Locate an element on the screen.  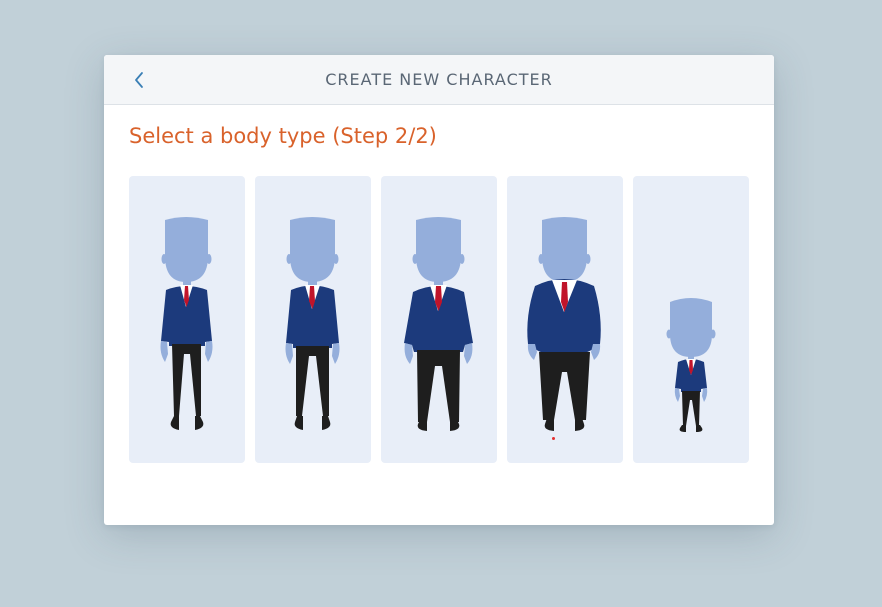
character-athletic-figure is located at coordinates (438, 324).